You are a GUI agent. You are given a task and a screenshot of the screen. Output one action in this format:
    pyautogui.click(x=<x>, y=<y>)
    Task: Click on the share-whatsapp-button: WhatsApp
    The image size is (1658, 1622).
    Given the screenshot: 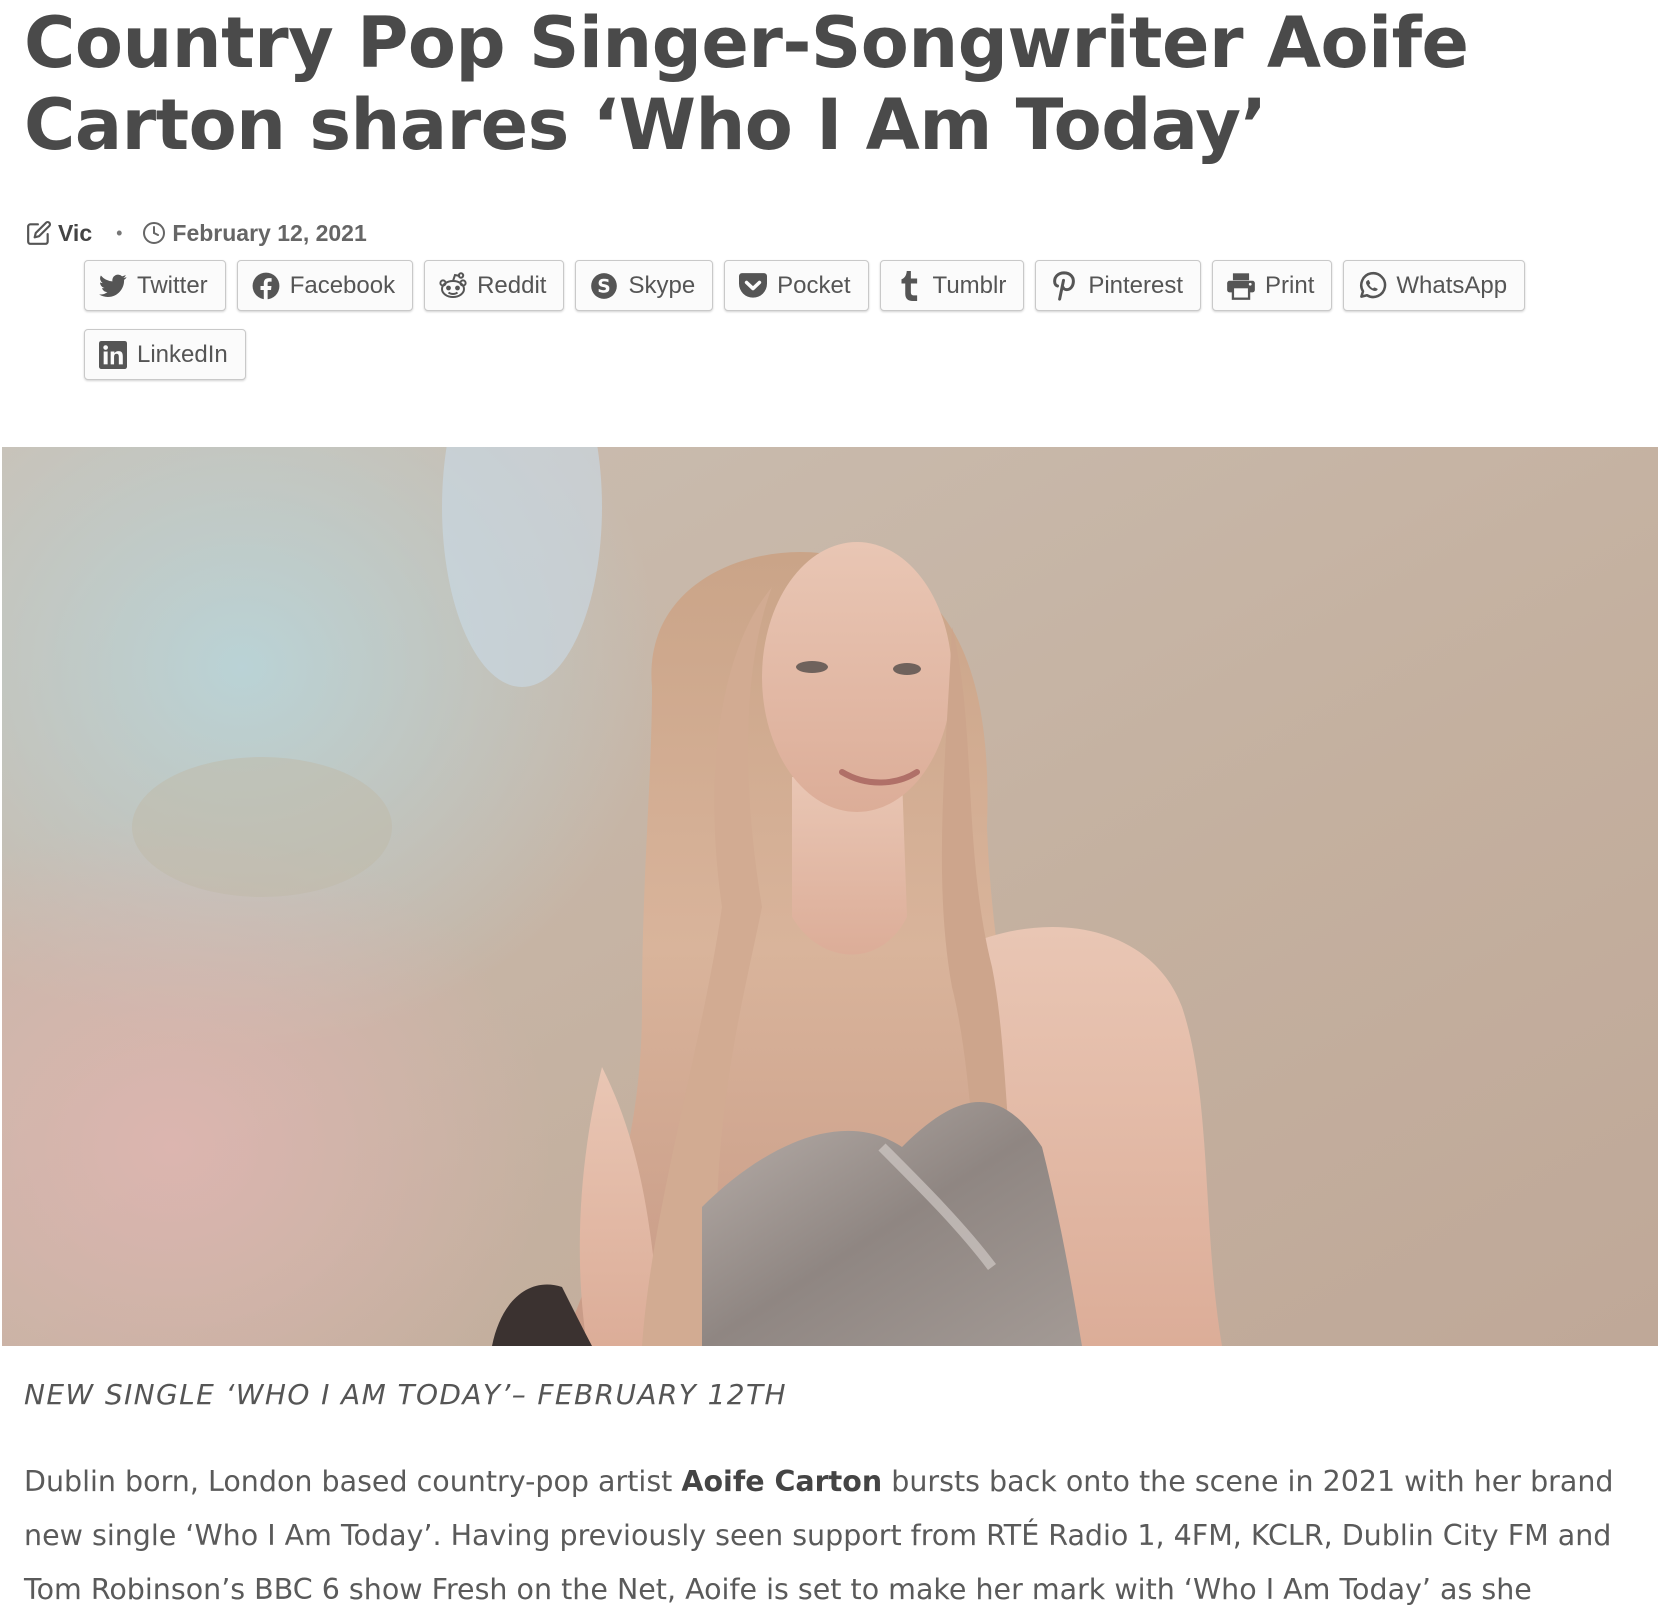 What is the action you would take?
    pyautogui.click(x=1434, y=285)
    